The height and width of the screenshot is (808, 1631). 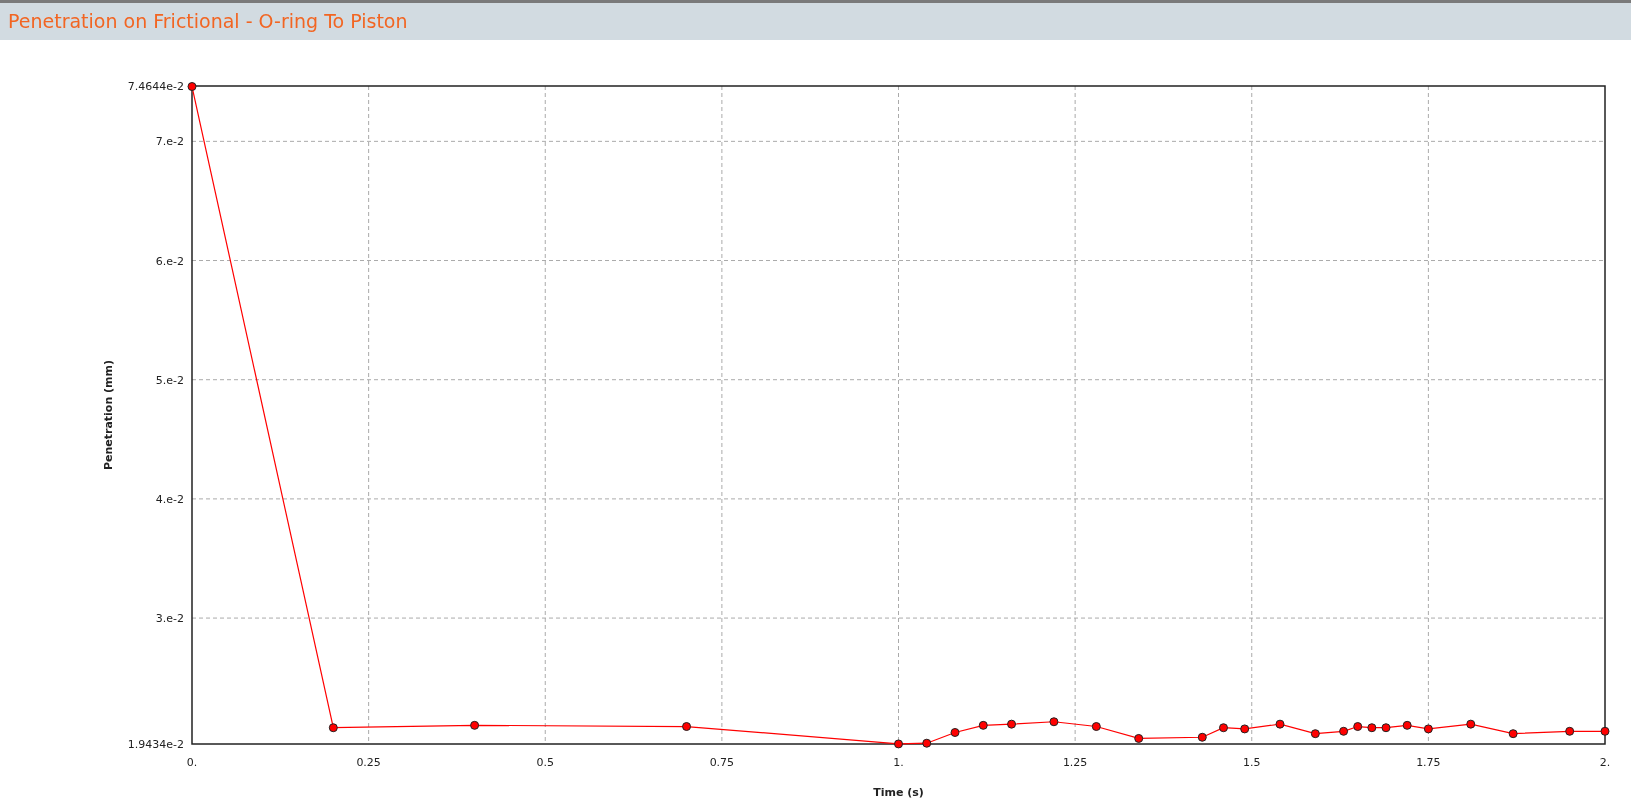 I want to click on x-tick-label: 1.25, so click(x=1075, y=762).